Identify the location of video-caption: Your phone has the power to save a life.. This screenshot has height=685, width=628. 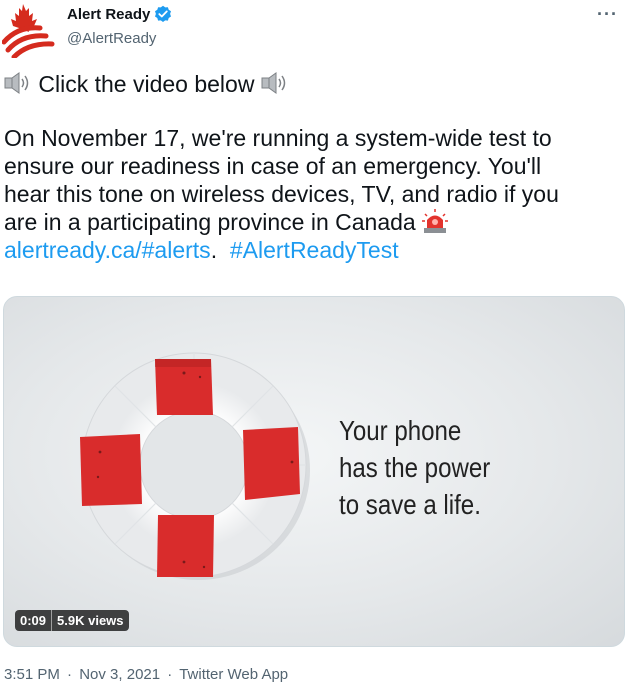
(414, 467).